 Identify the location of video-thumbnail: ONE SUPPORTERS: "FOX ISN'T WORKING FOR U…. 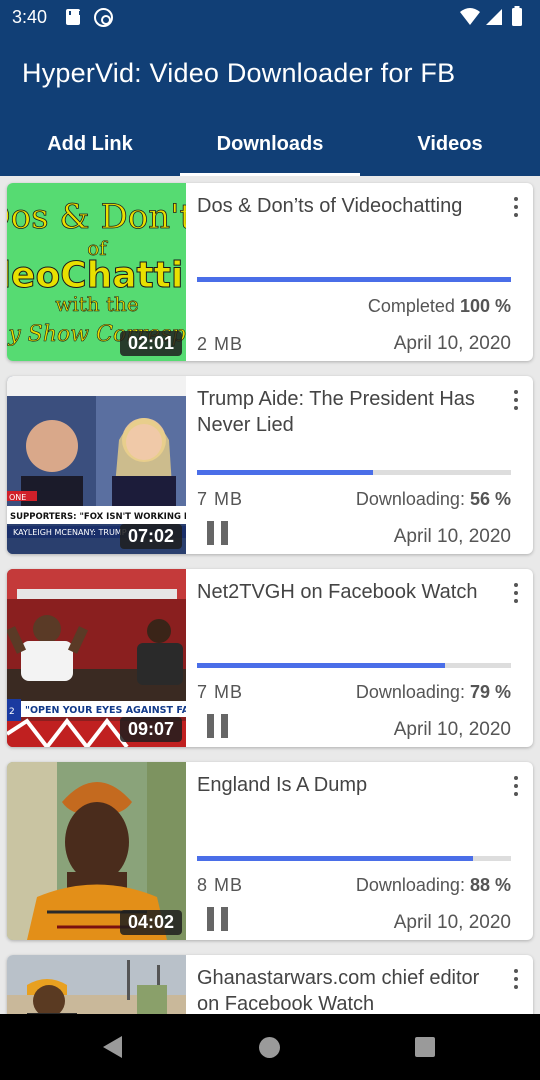
(96, 465).